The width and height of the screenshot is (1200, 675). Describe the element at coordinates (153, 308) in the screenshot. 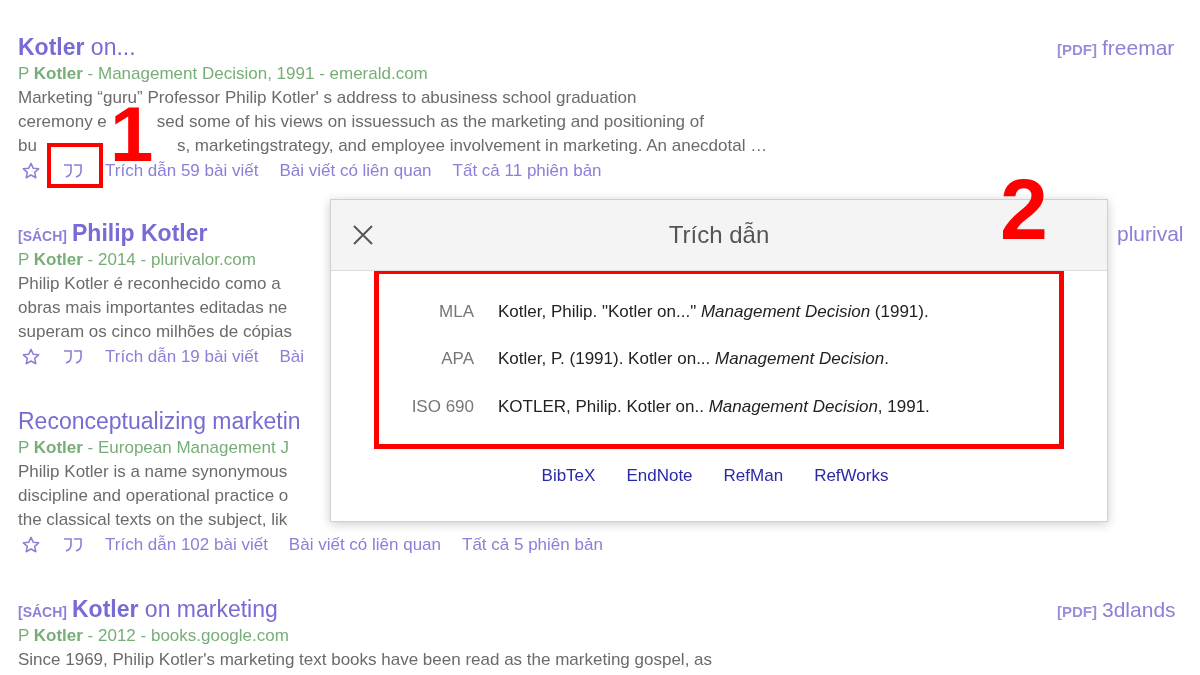

I see `result-snippet: obras mais importantes editadas ne` at that location.